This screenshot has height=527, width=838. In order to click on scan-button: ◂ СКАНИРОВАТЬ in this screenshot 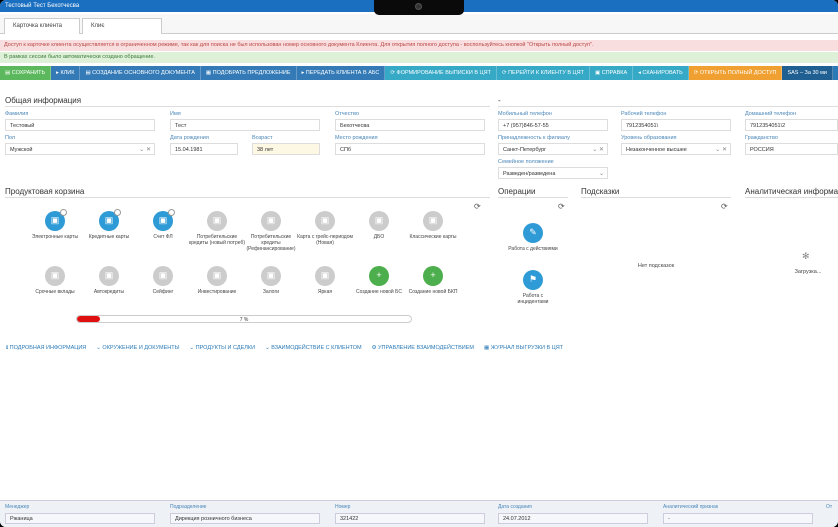, I will do `click(661, 73)`.